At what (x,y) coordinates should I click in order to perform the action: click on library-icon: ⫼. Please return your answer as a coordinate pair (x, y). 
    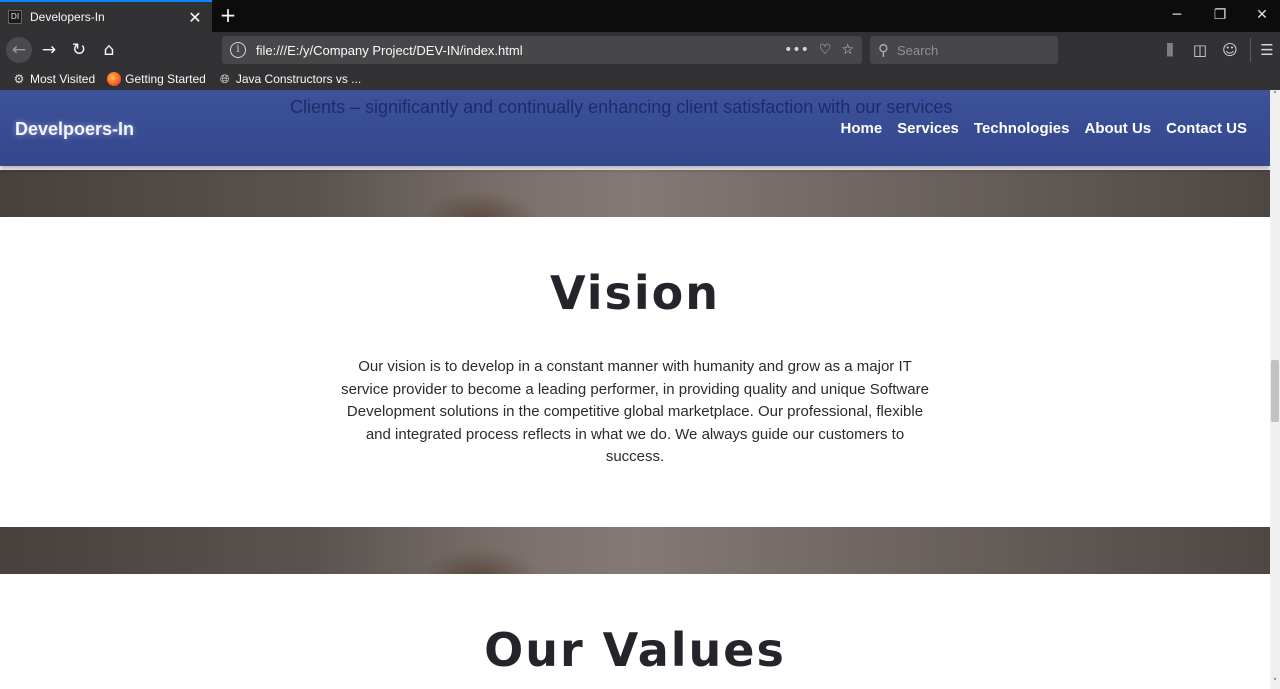
    Looking at the image, I should click on (1170, 50).